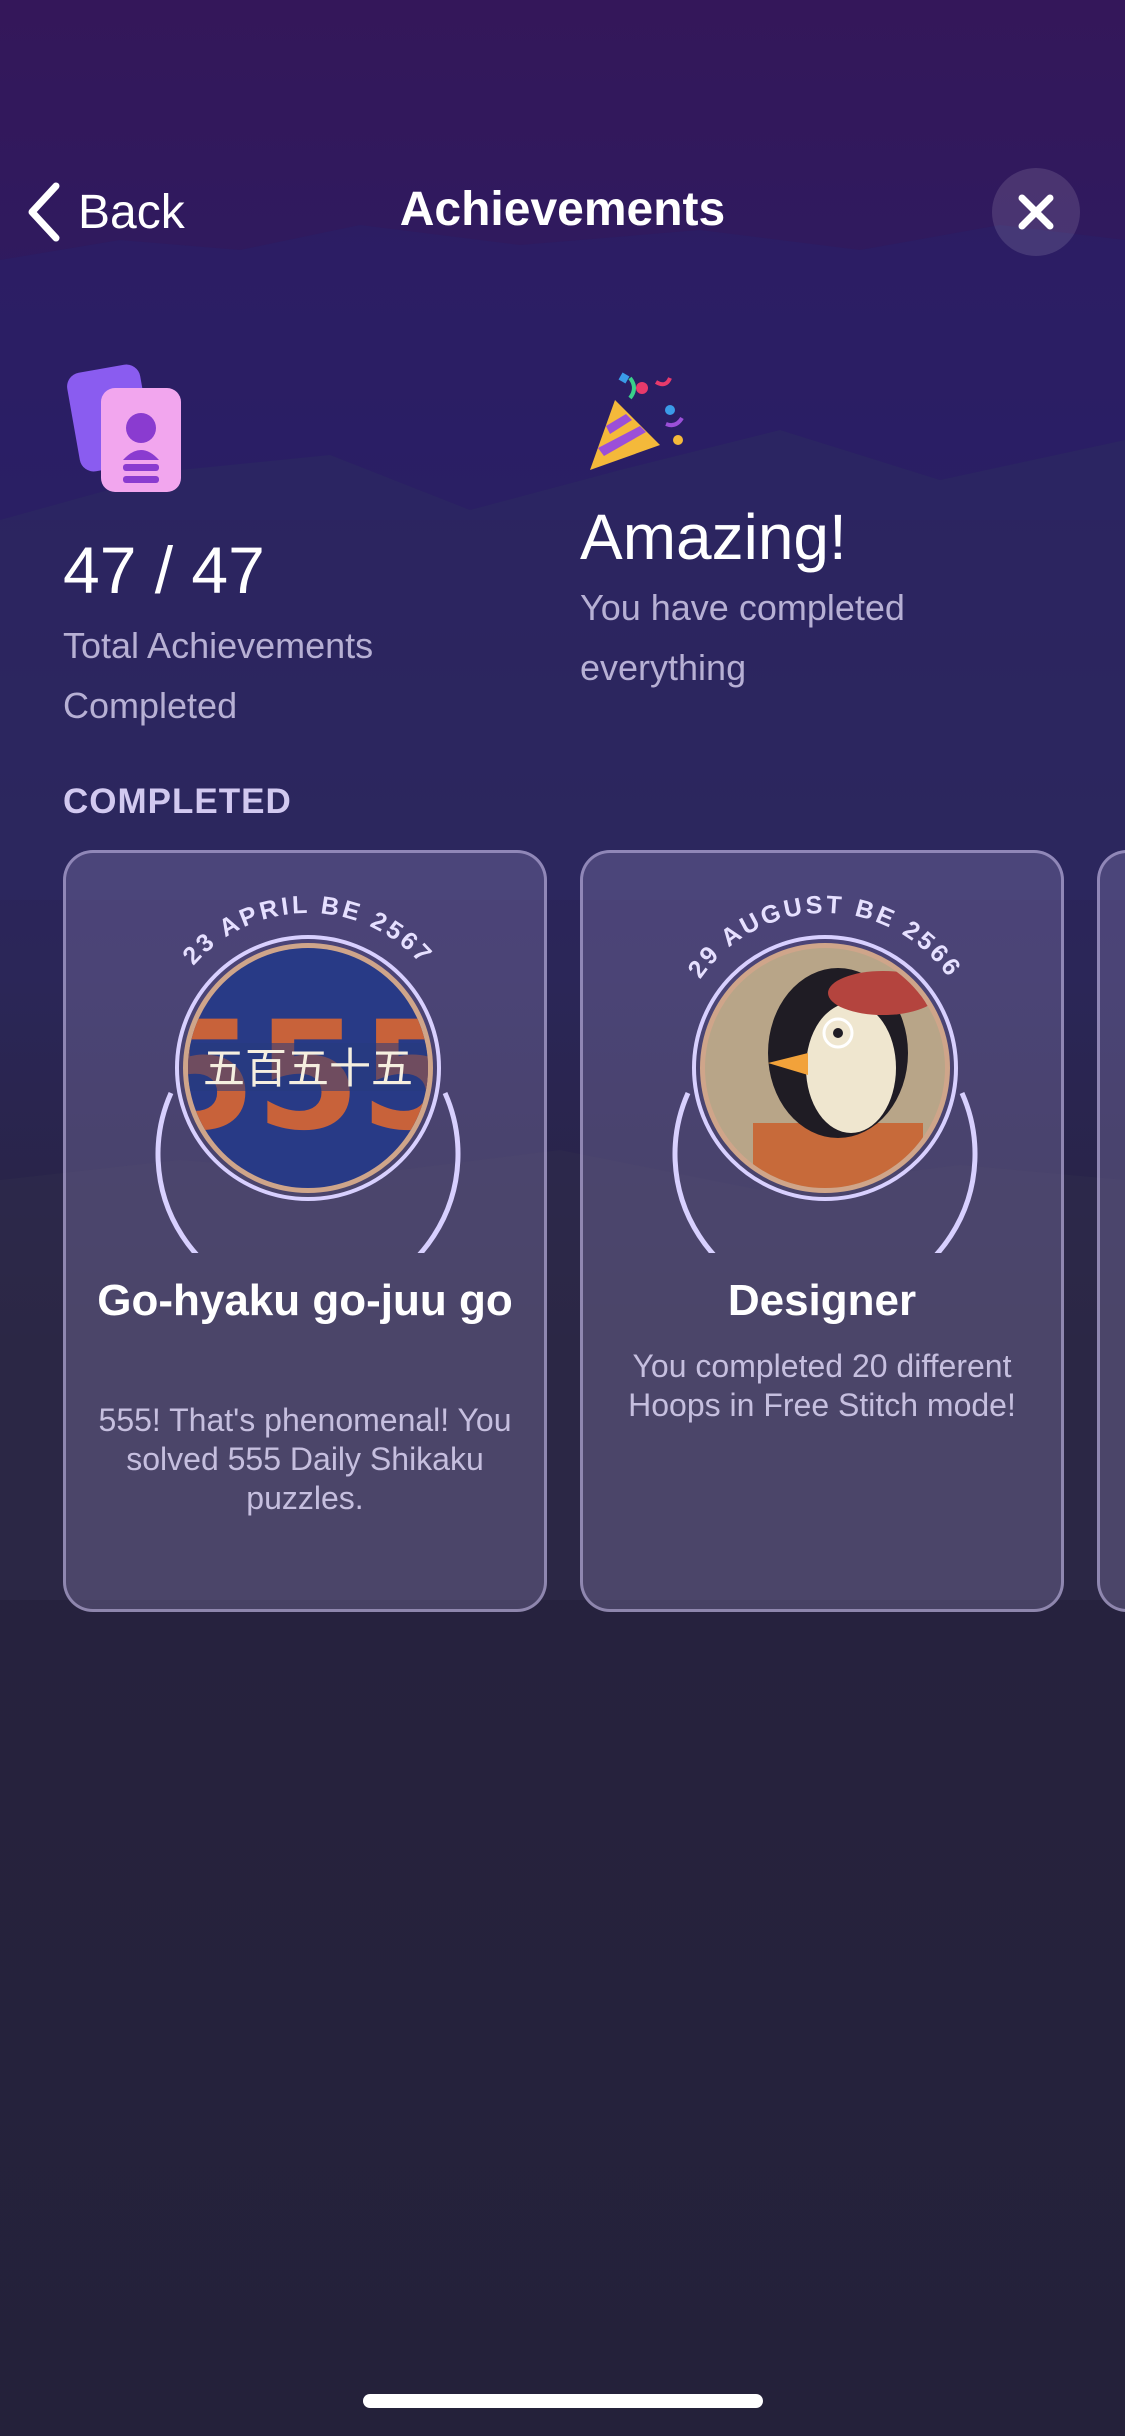 The height and width of the screenshot is (2436, 1125). Describe the element at coordinates (305, 1300) in the screenshot. I see `card-title: Go-hyaku go-juu go` at that location.